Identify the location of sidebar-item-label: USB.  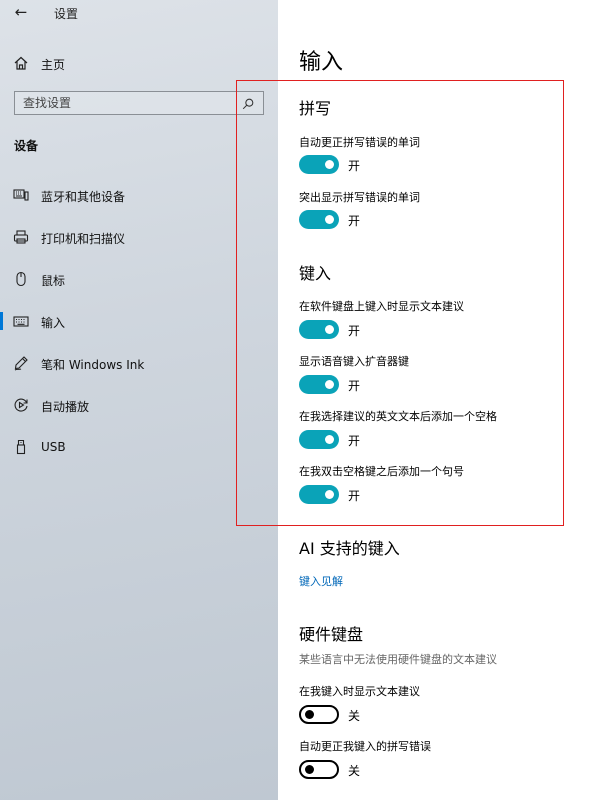
(53, 447).